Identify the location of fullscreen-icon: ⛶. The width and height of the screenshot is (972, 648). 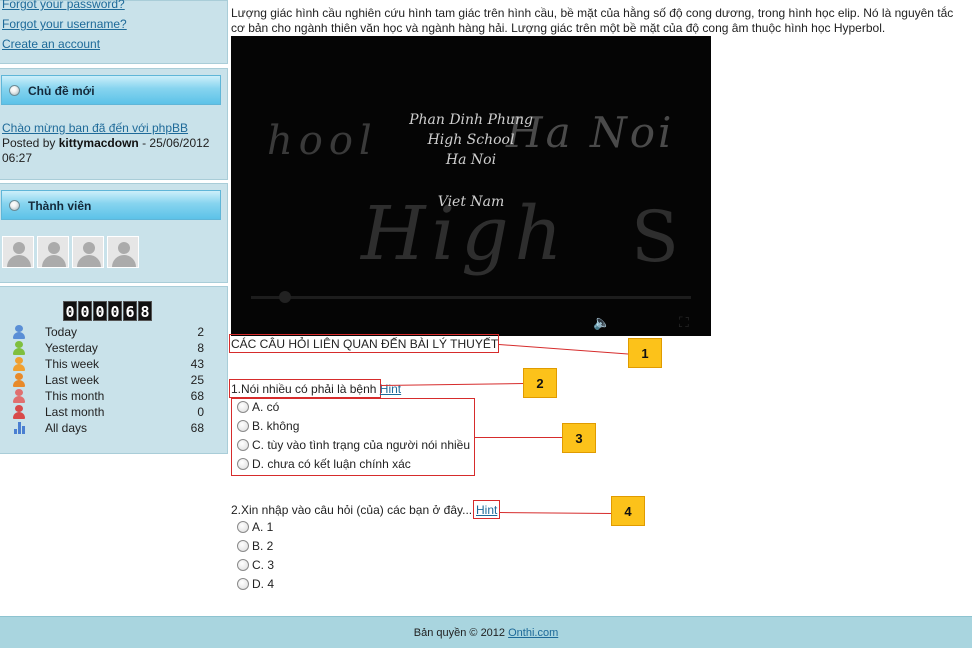
(684, 322).